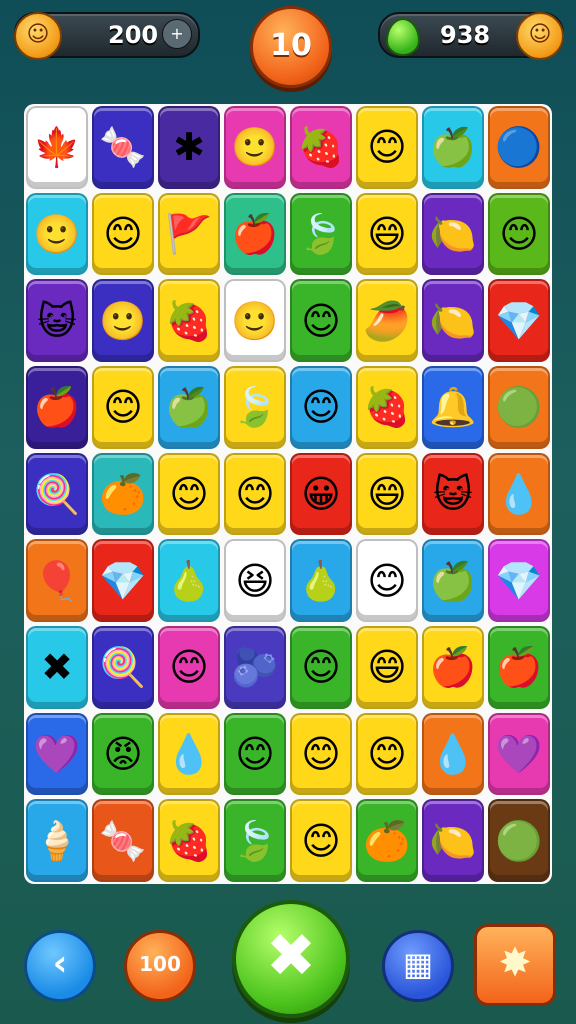  I want to click on tile: 😆, so click(255, 580).